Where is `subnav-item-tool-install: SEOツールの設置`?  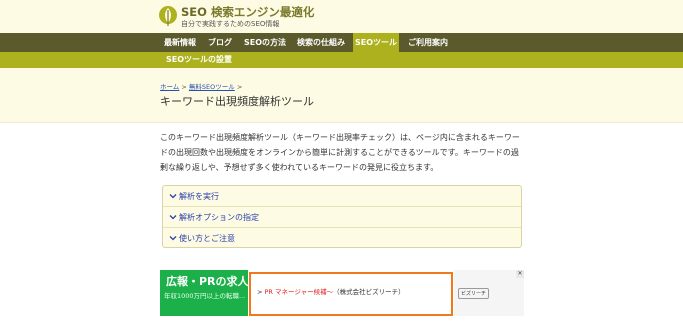
subnav-item-tool-install: SEOツールの設置 is located at coordinates (199, 60).